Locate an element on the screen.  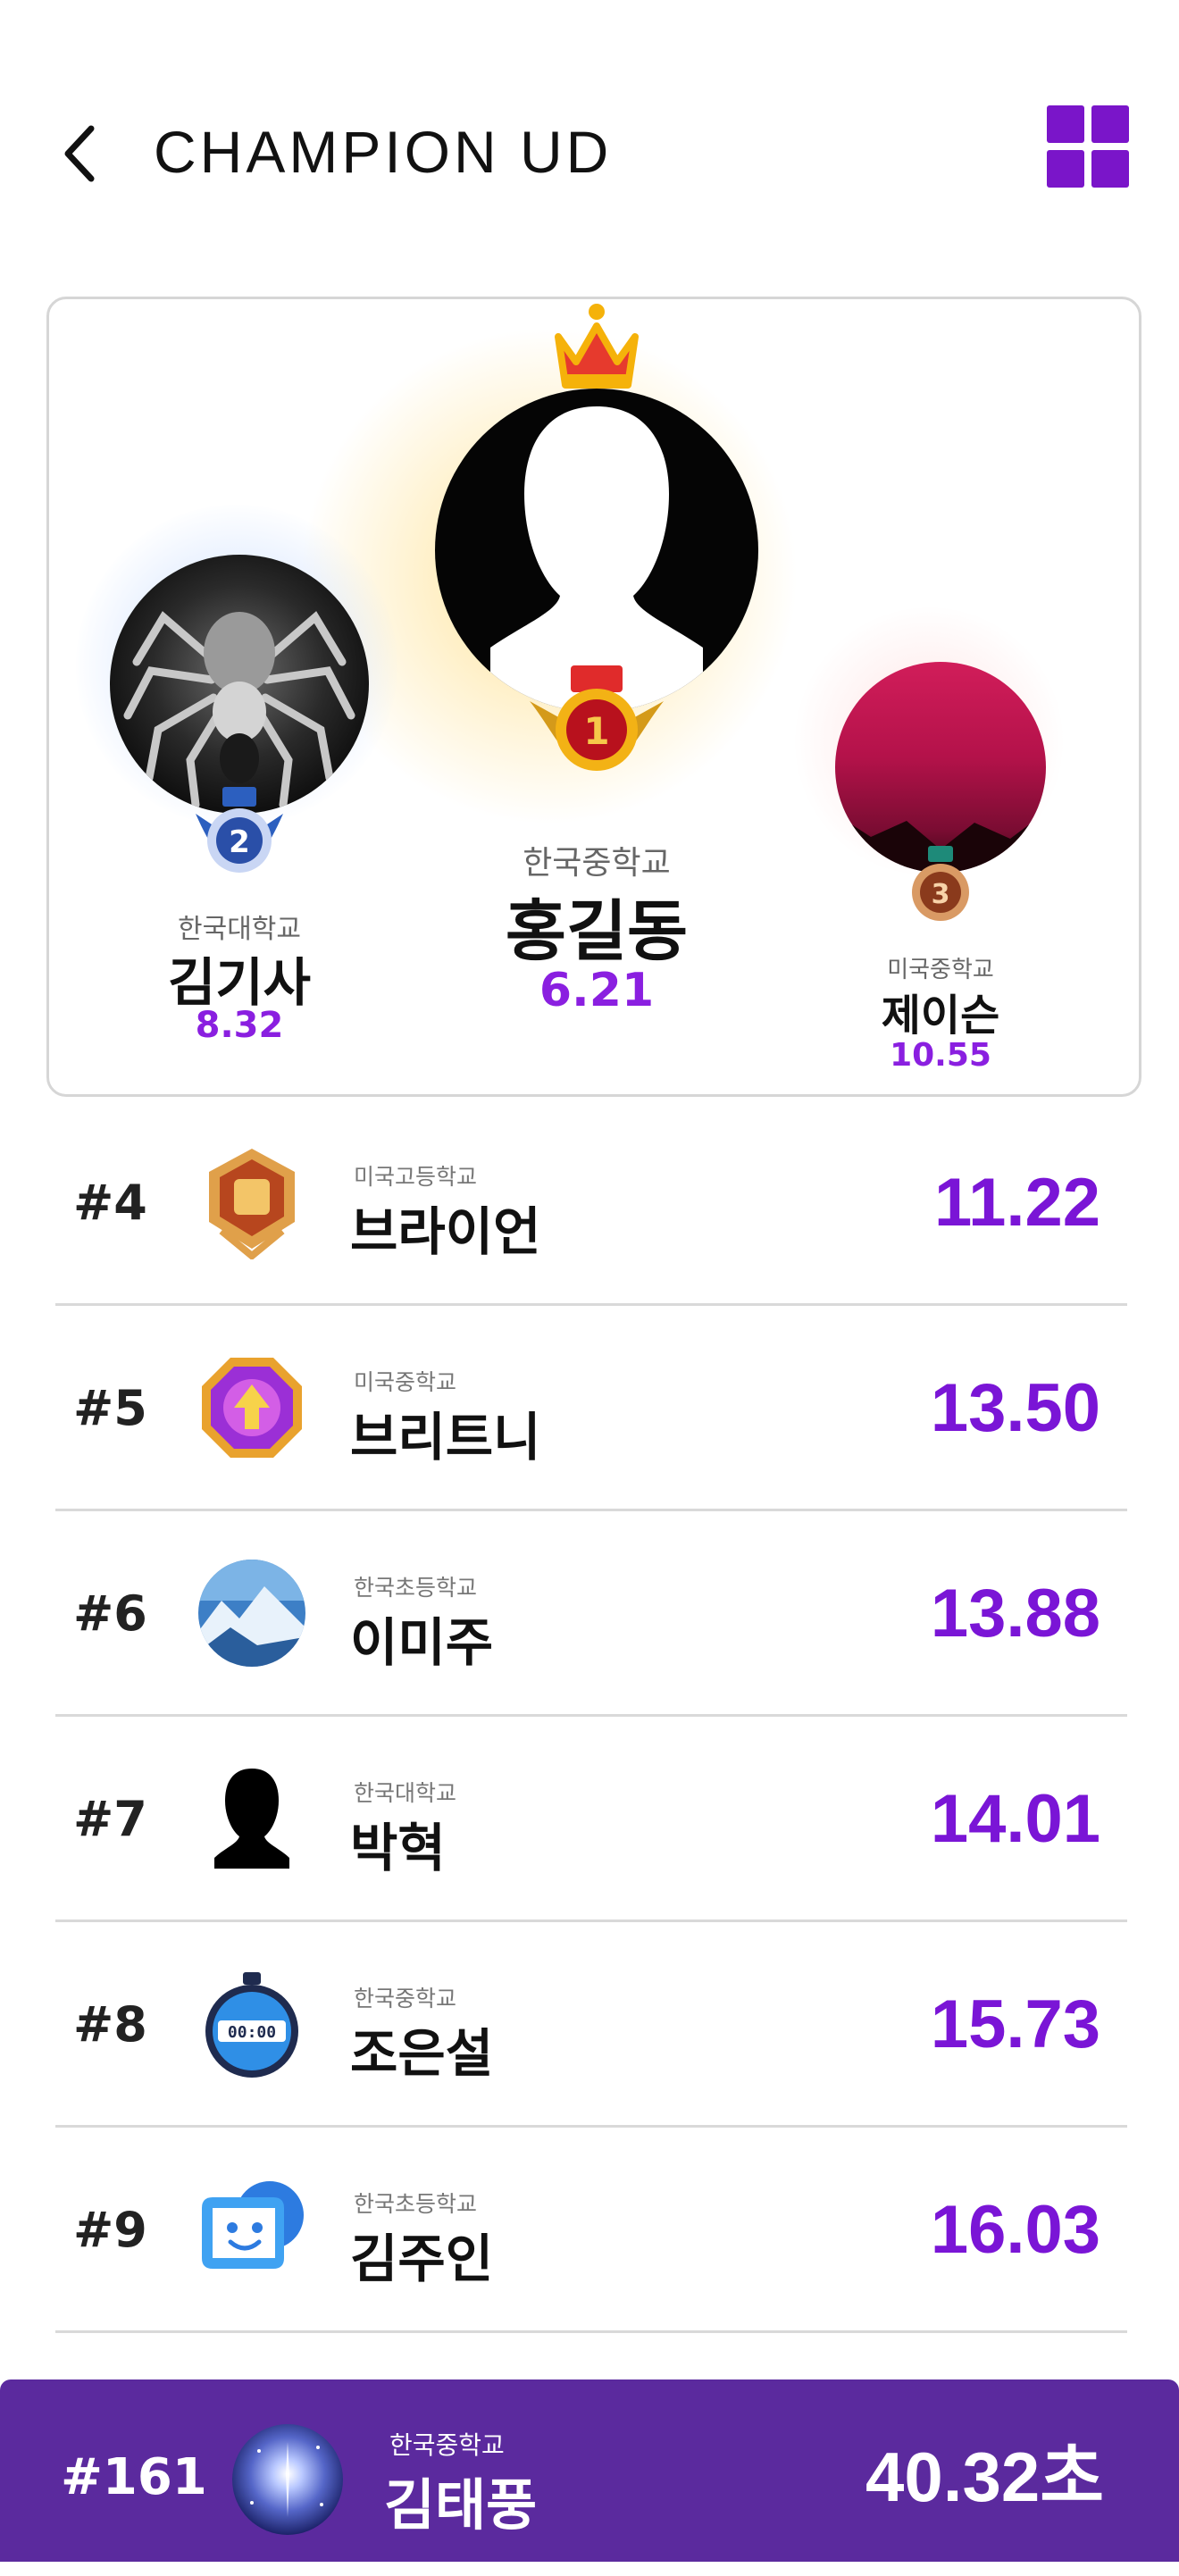
rank-school: 한국대학교 is located at coordinates (405, 1793).